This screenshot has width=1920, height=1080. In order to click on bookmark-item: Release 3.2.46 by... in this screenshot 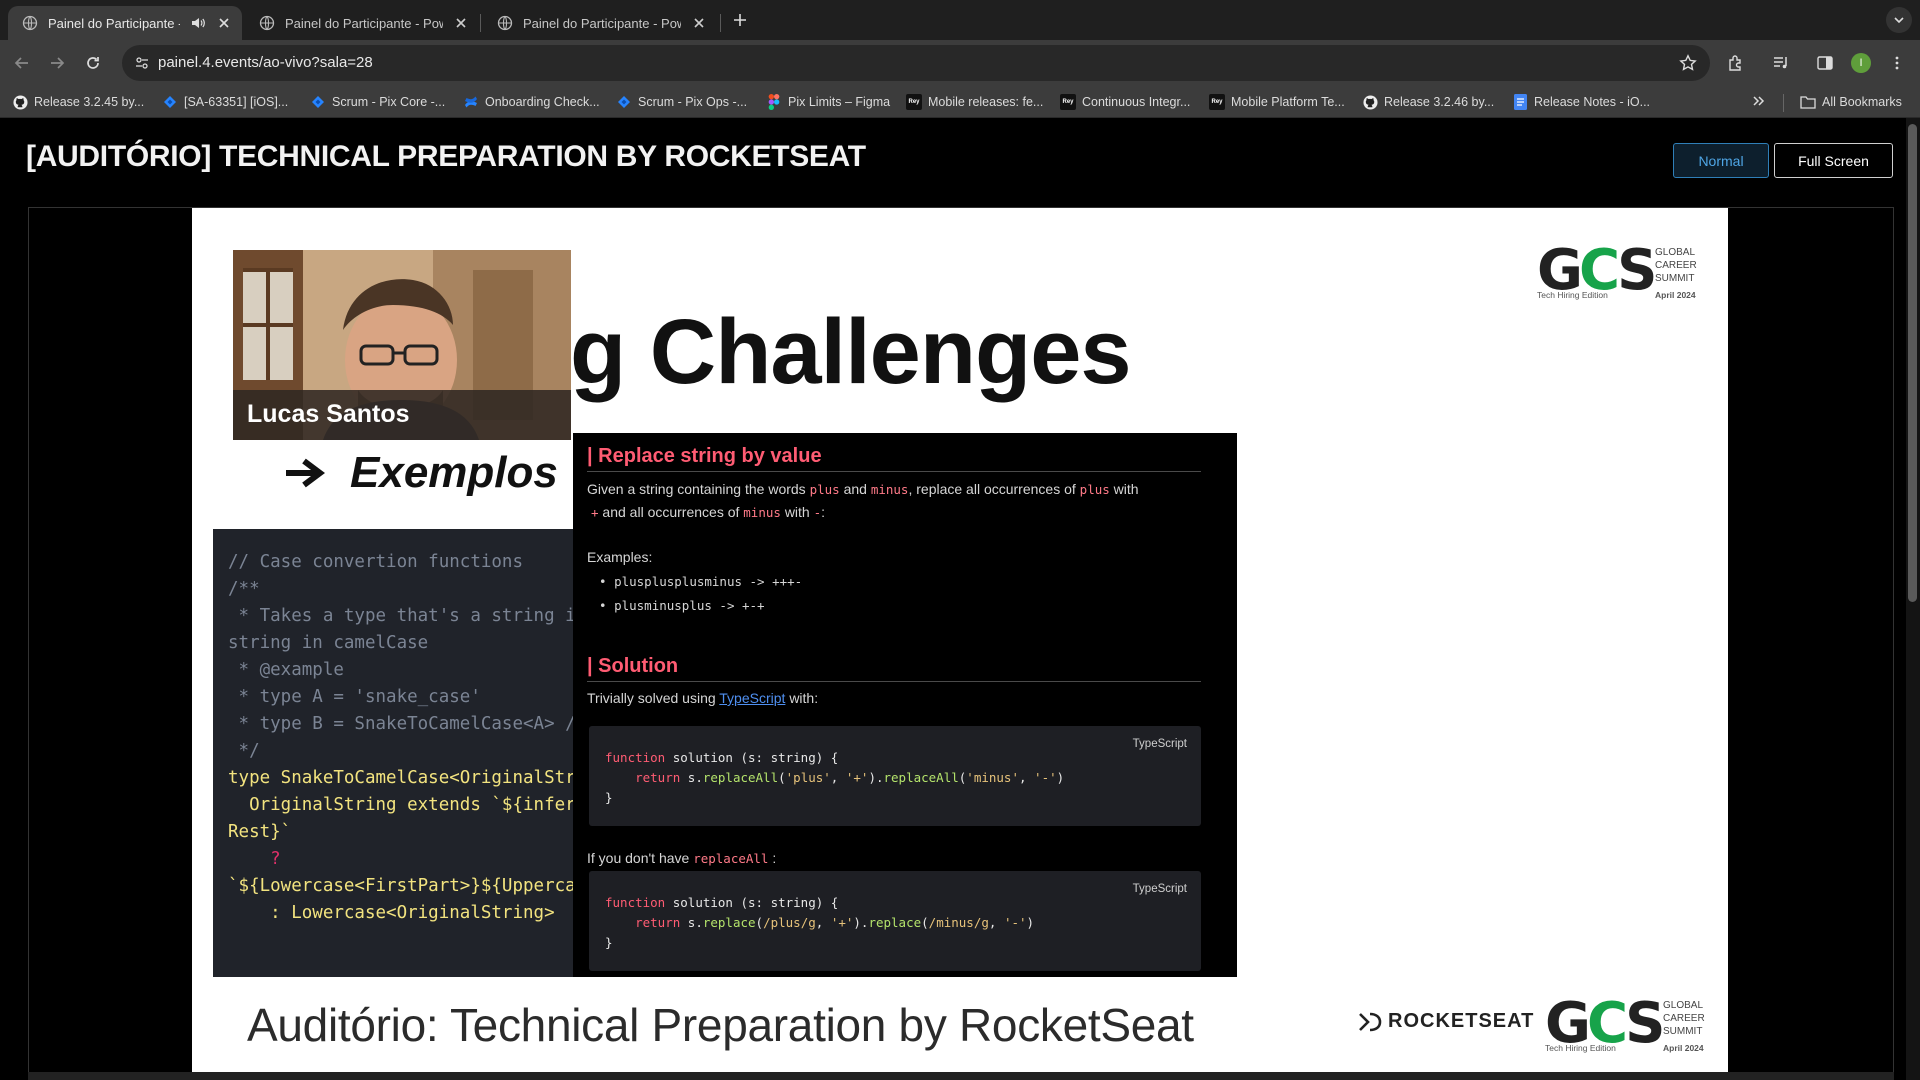, I will do `click(1428, 102)`.